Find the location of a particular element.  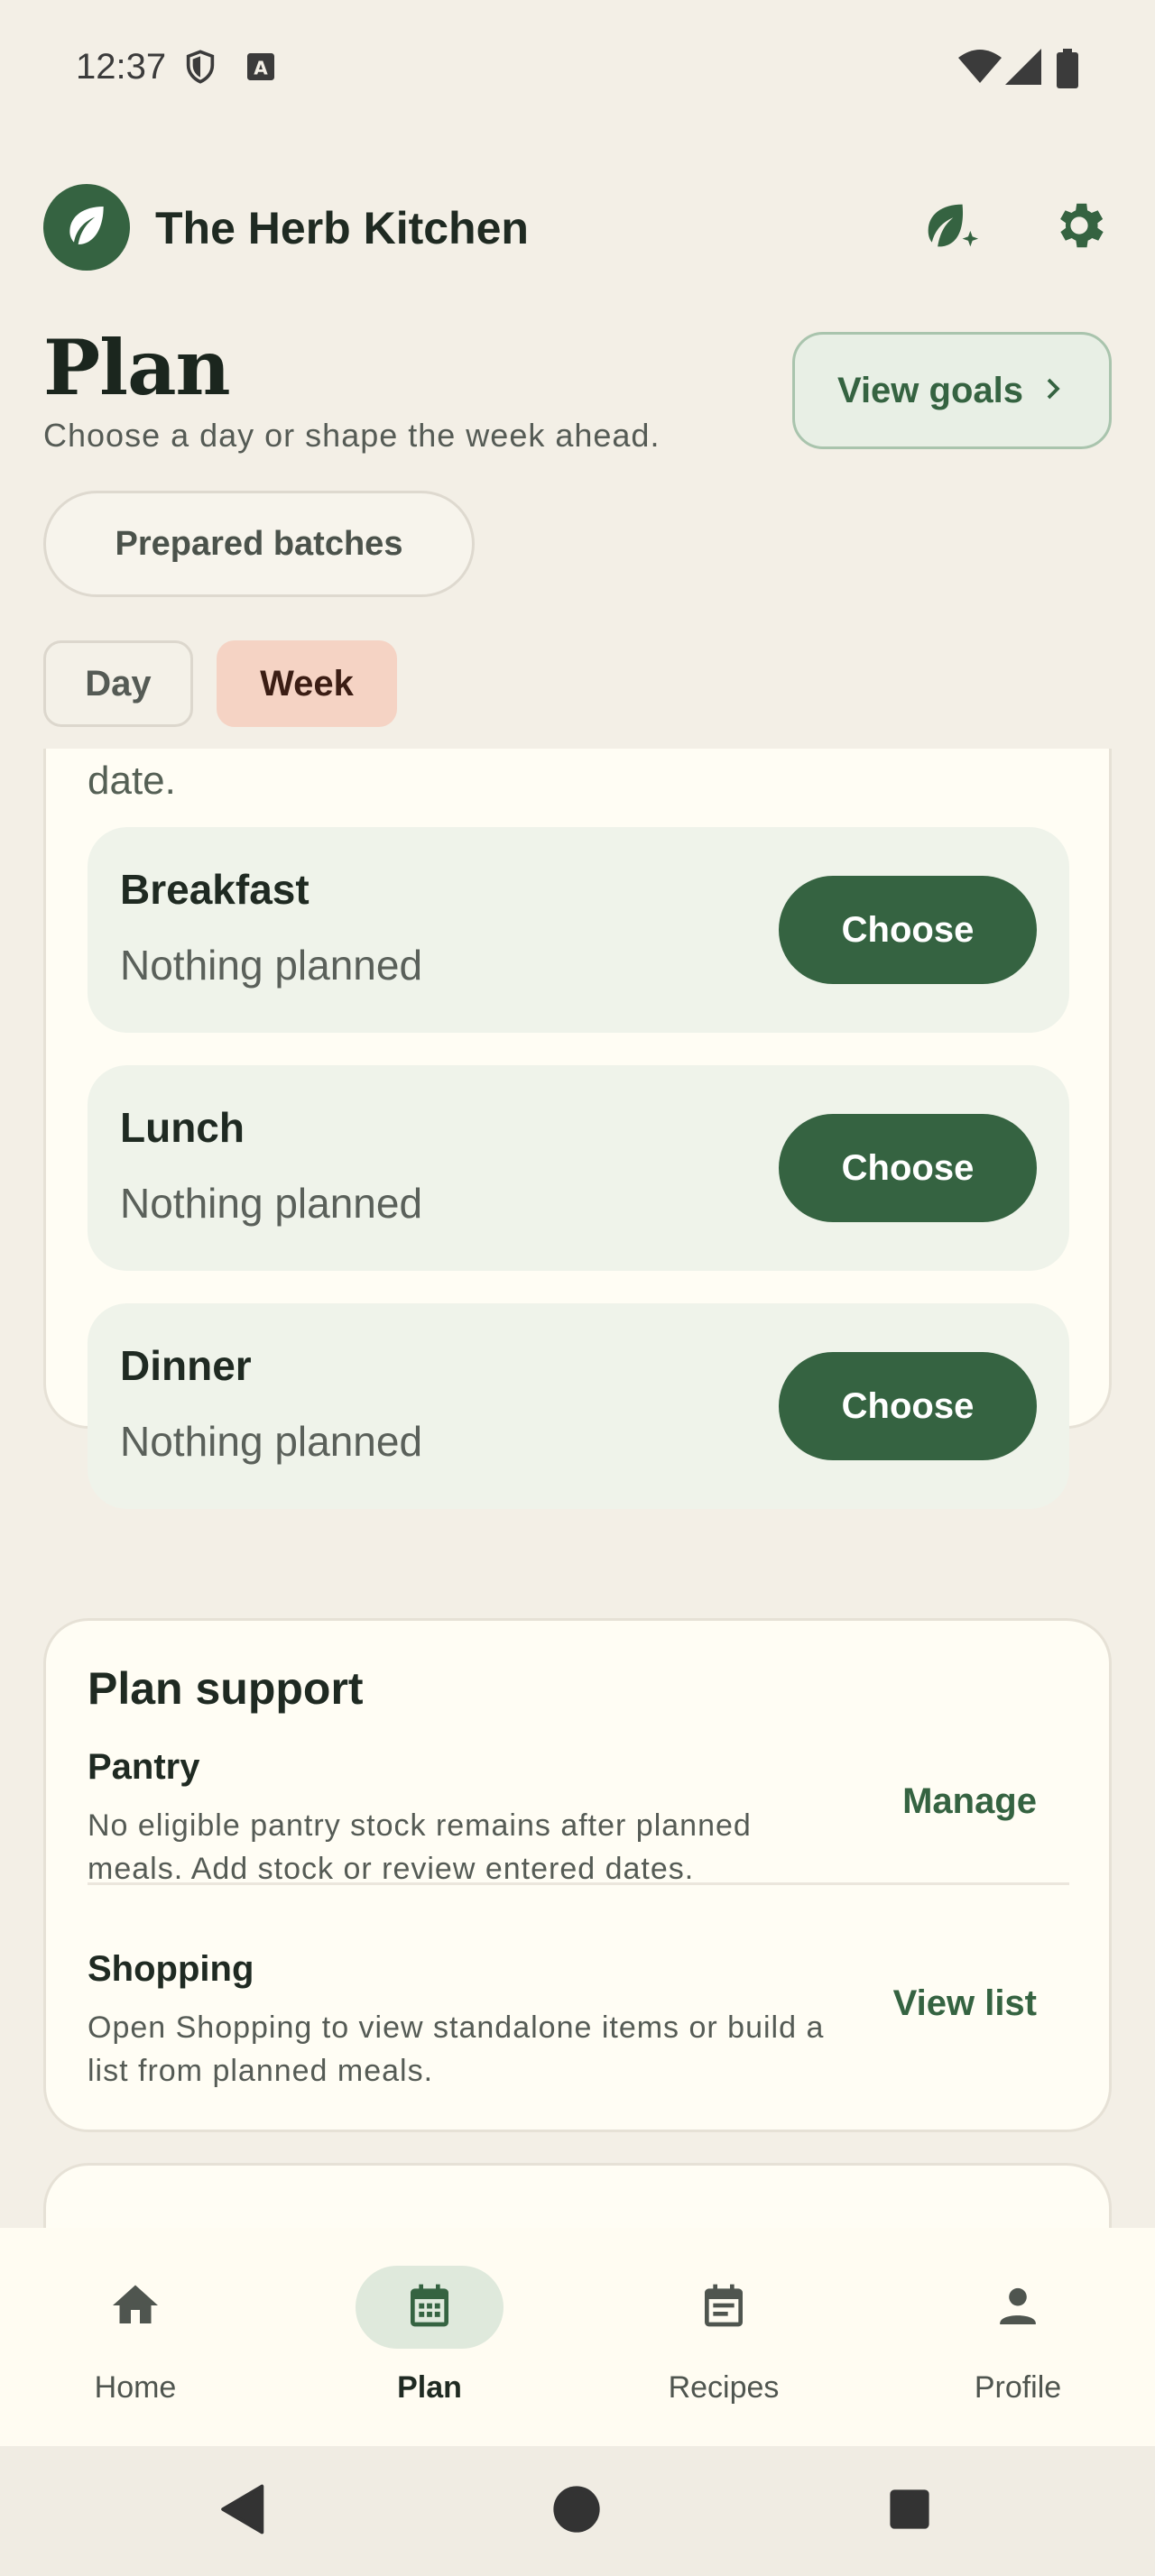

app-logo is located at coordinates (86, 227).